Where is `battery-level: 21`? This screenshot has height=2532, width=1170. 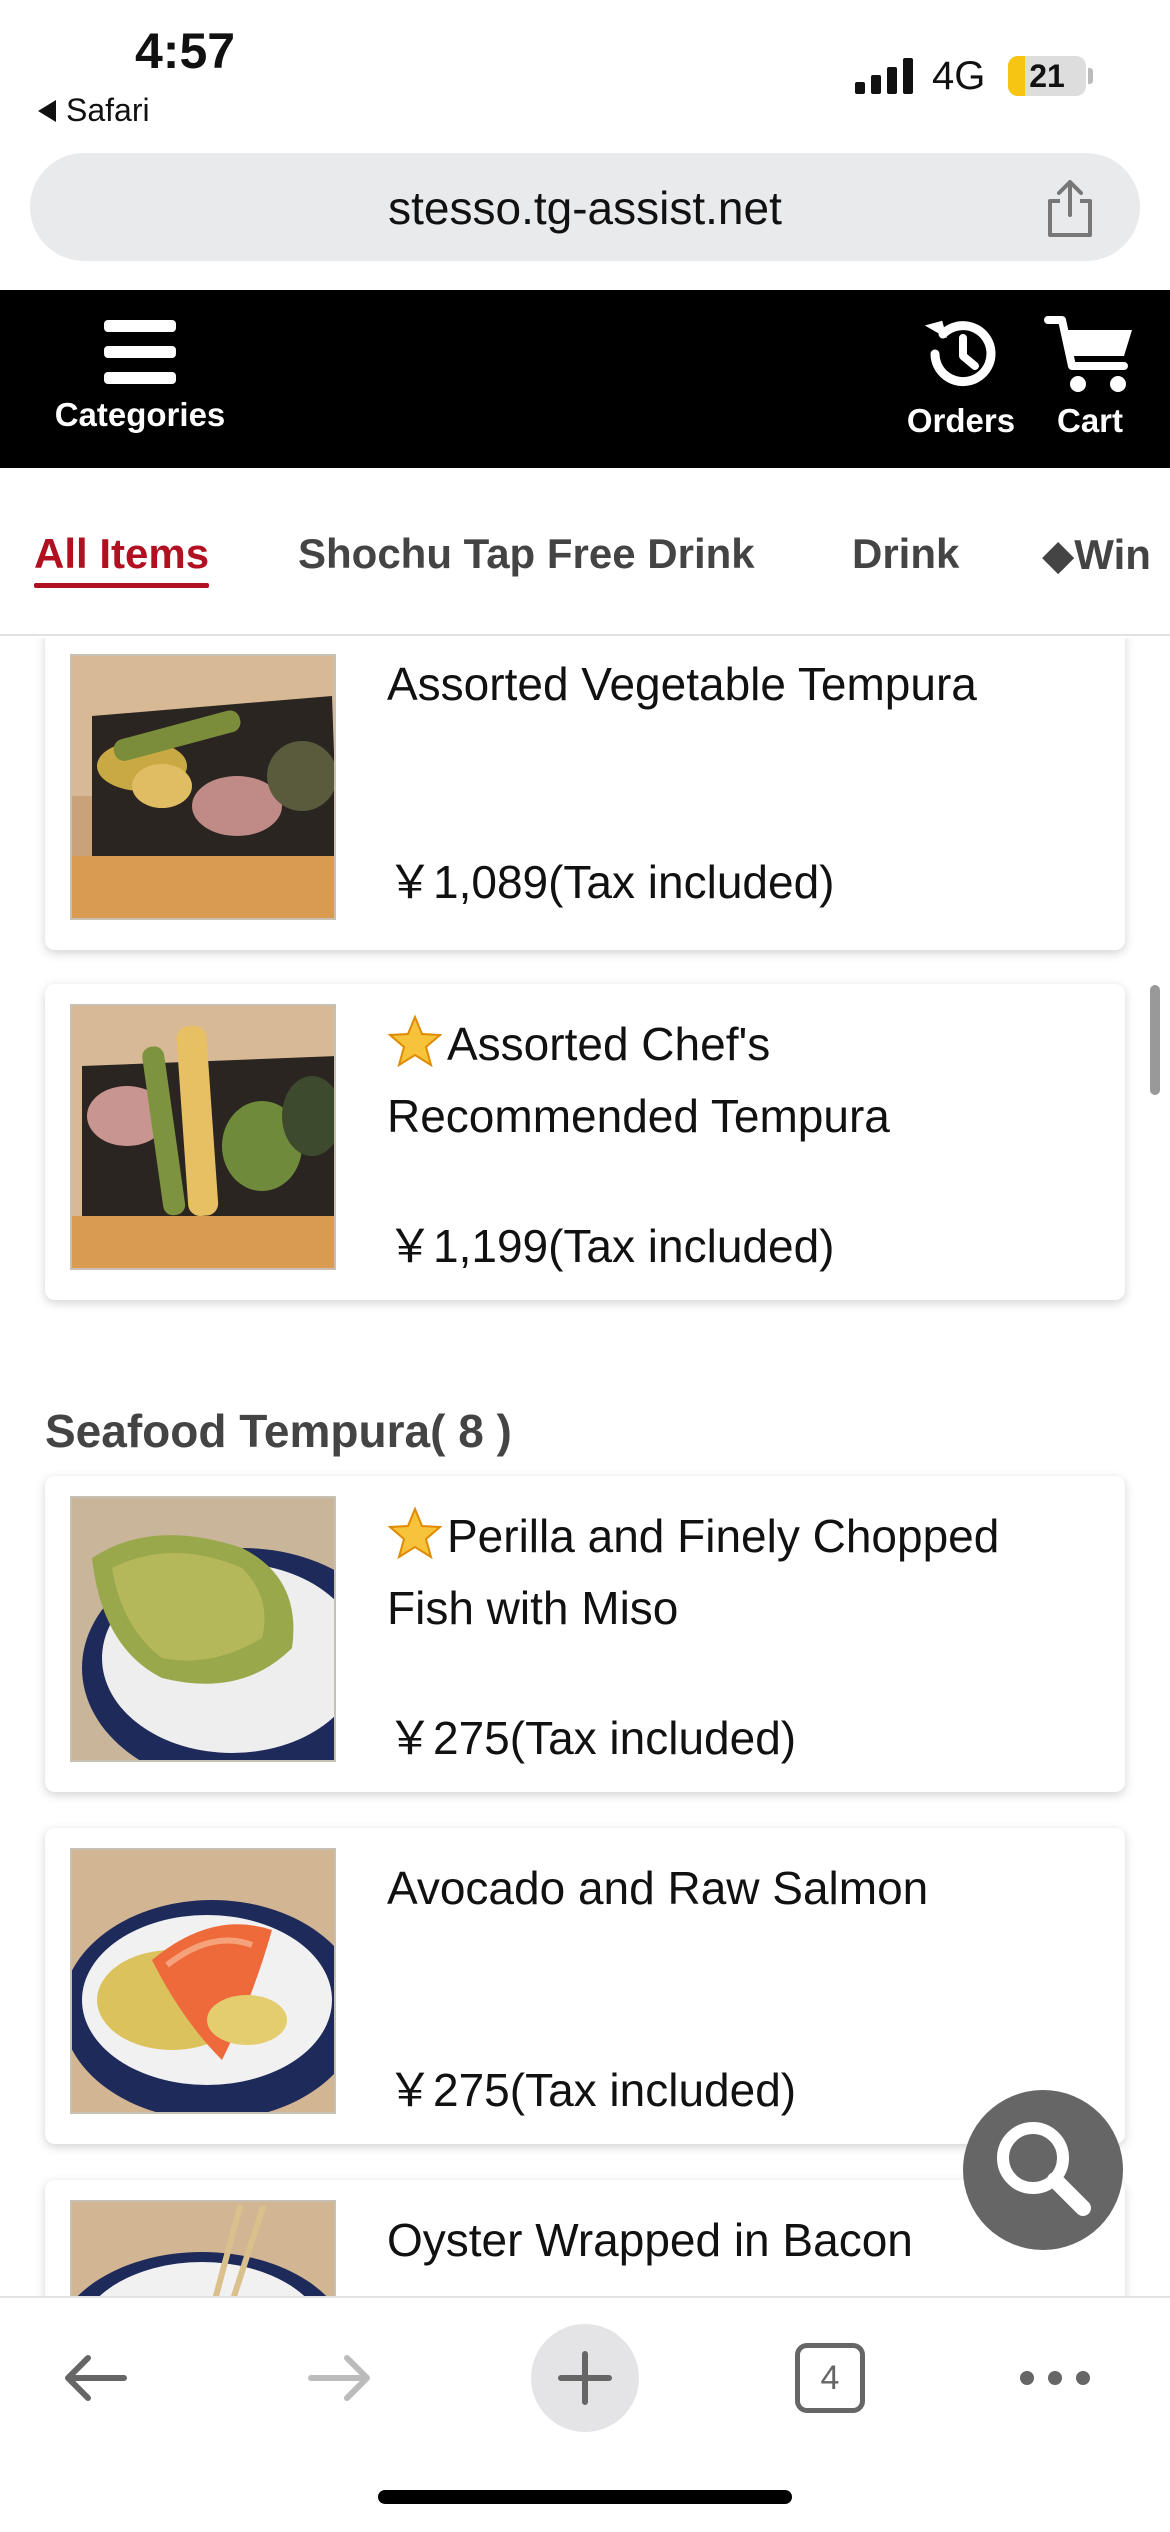
battery-level: 21 is located at coordinates (1047, 76).